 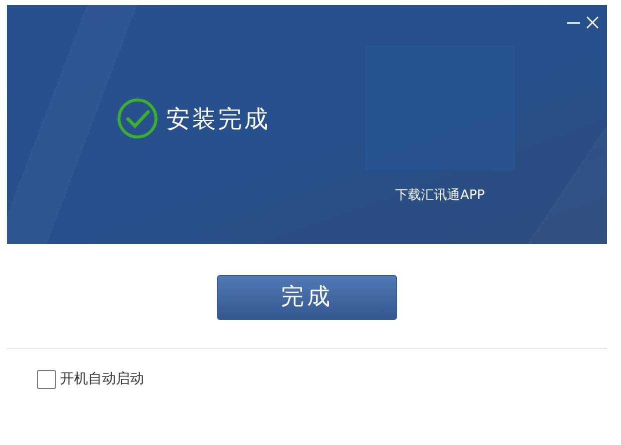 What do you see at coordinates (46, 379) in the screenshot?
I see `autostart-checkbox` at bounding box center [46, 379].